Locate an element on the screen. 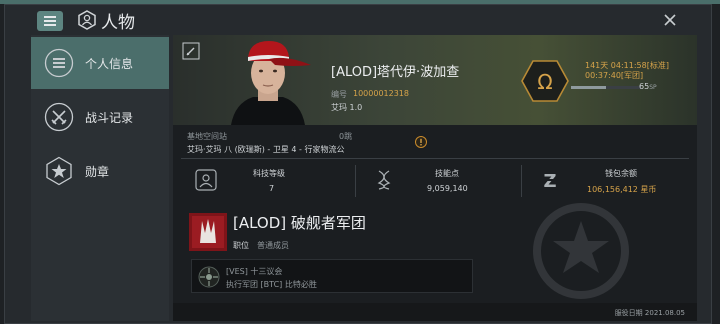  omega-icon: Ω is located at coordinates (545, 81).